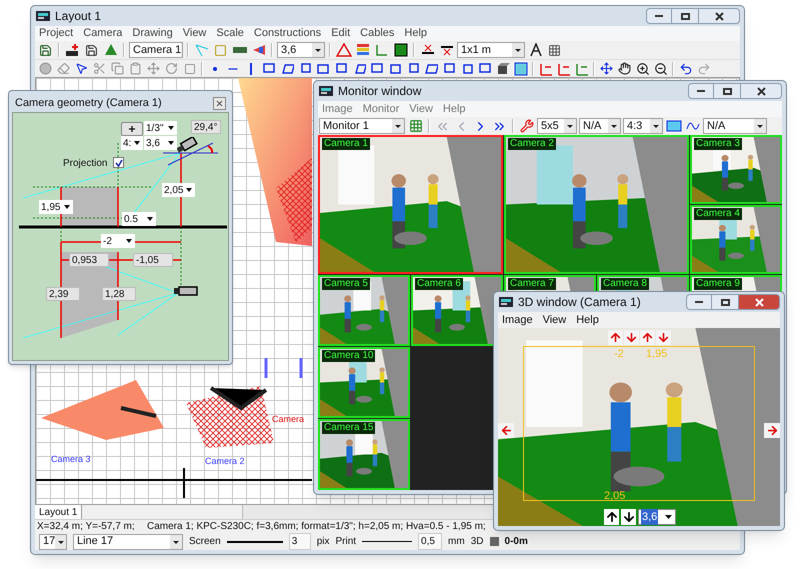 Image resolution: width=800 pixels, height=569 pixels. Describe the element at coordinates (156, 50) in the screenshot. I see `camera-dropdown: Camera 1` at that location.